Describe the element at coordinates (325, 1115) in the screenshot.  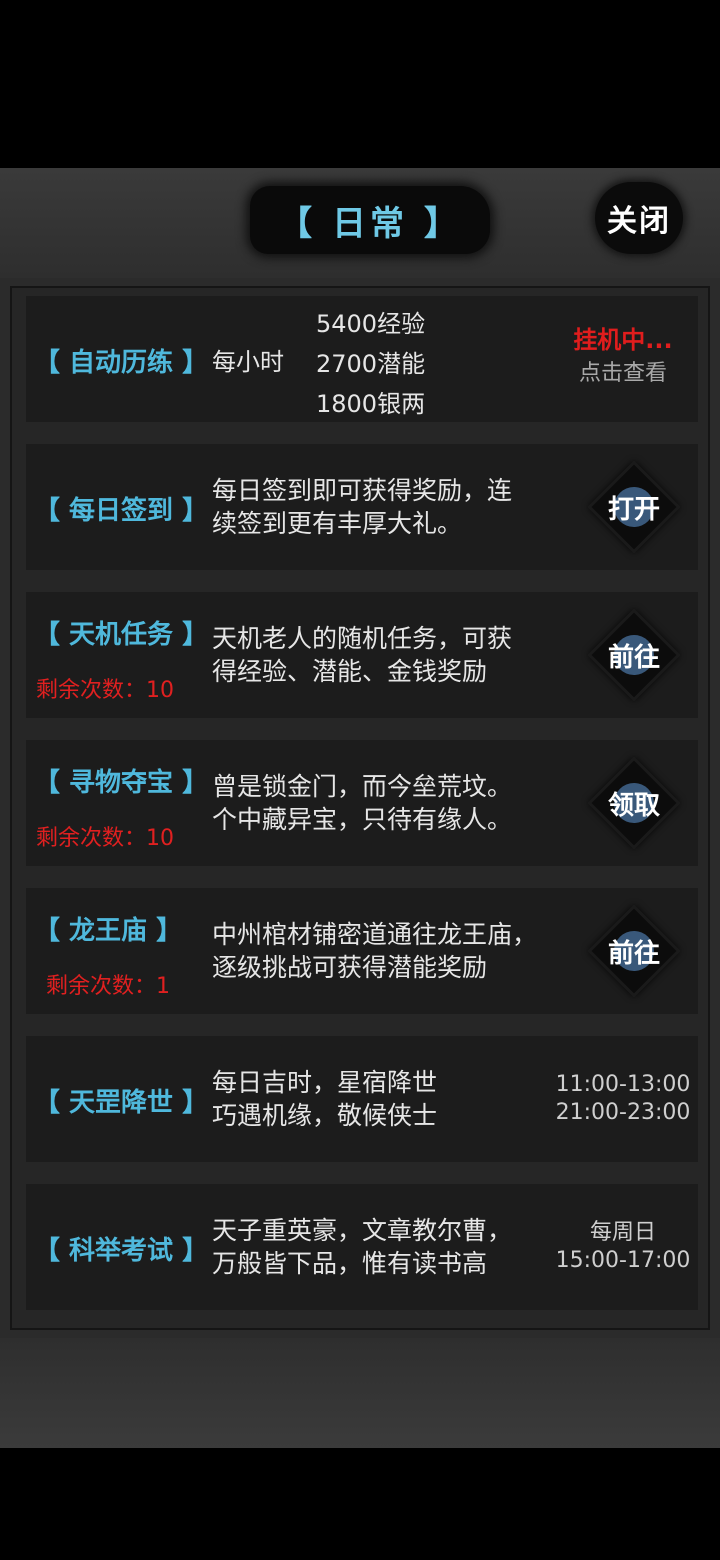
I see `description-line: 巧遇机缘，敬候侠士` at that location.